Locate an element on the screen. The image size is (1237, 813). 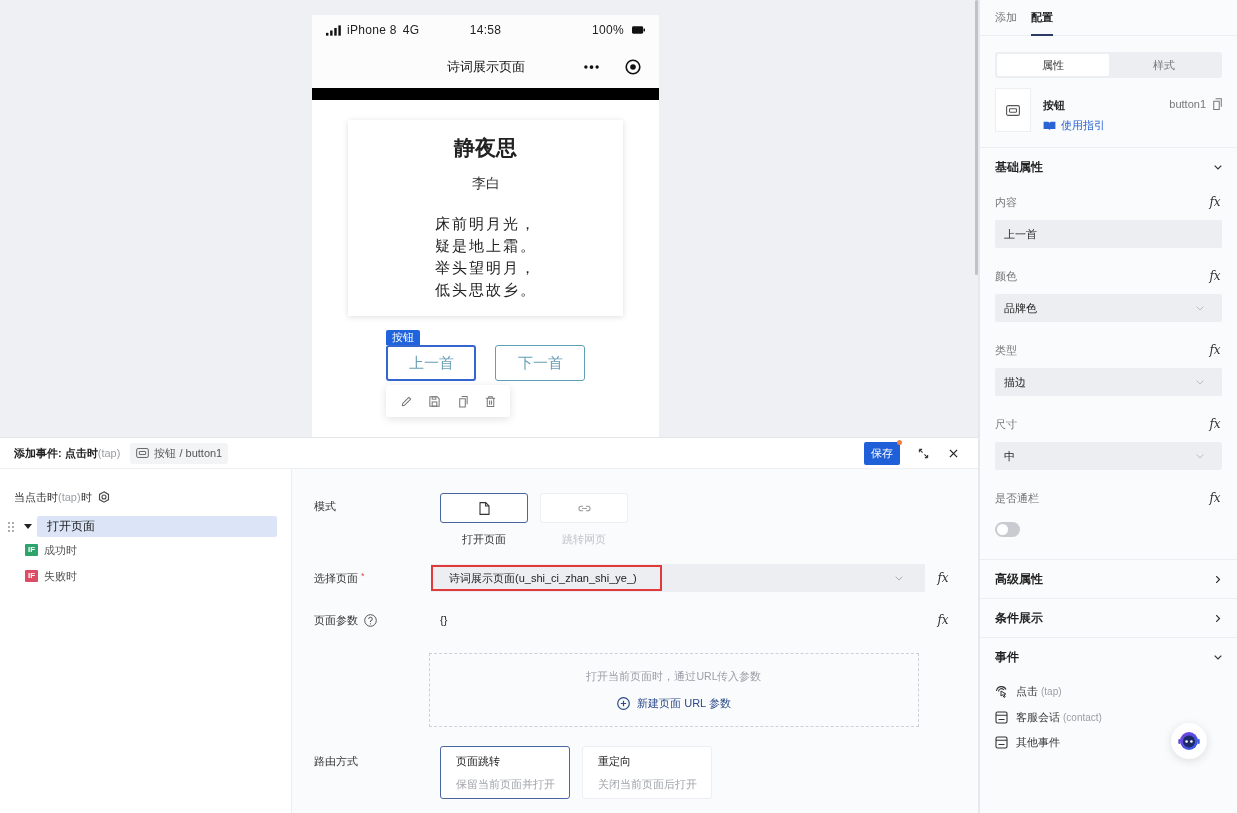
panel-title: 添加事件: 点击时(tap) is located at coordinates (67, 453).